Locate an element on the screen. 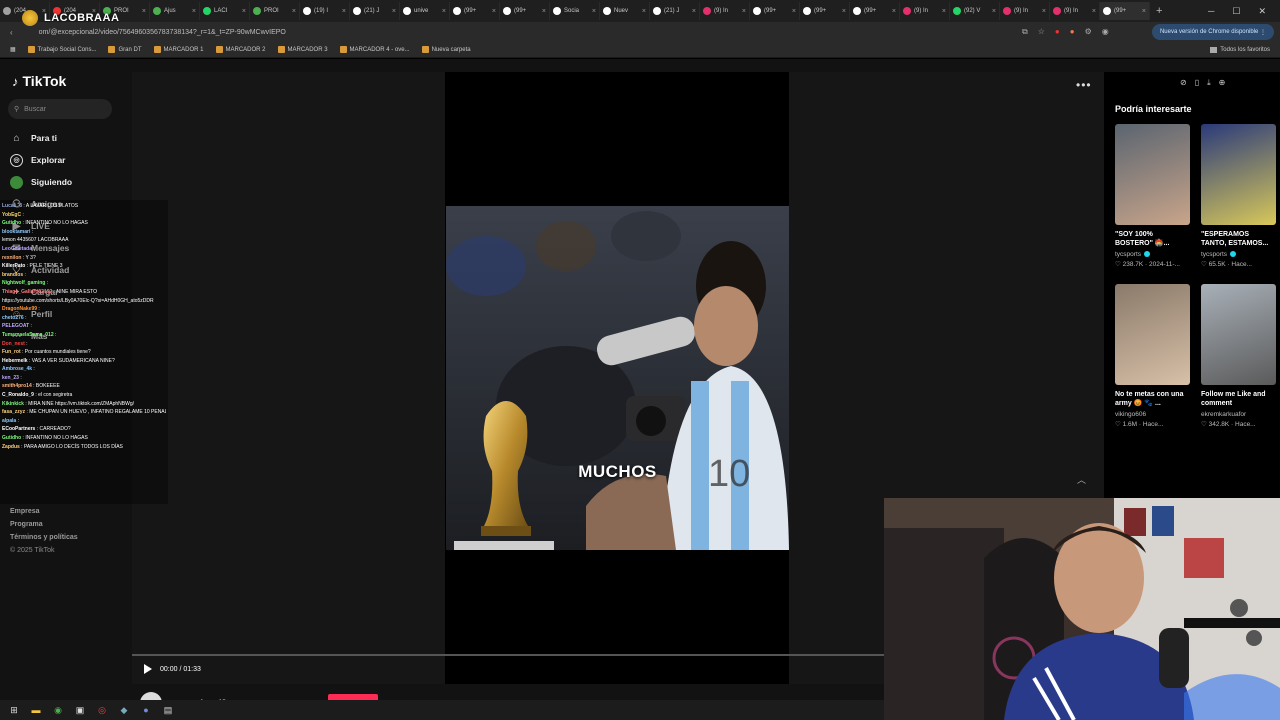 Image resolution: width=1280 pixels, height=720 pixels. chat-username: Nightwolf_gaming is located at coordinates (23, 283).